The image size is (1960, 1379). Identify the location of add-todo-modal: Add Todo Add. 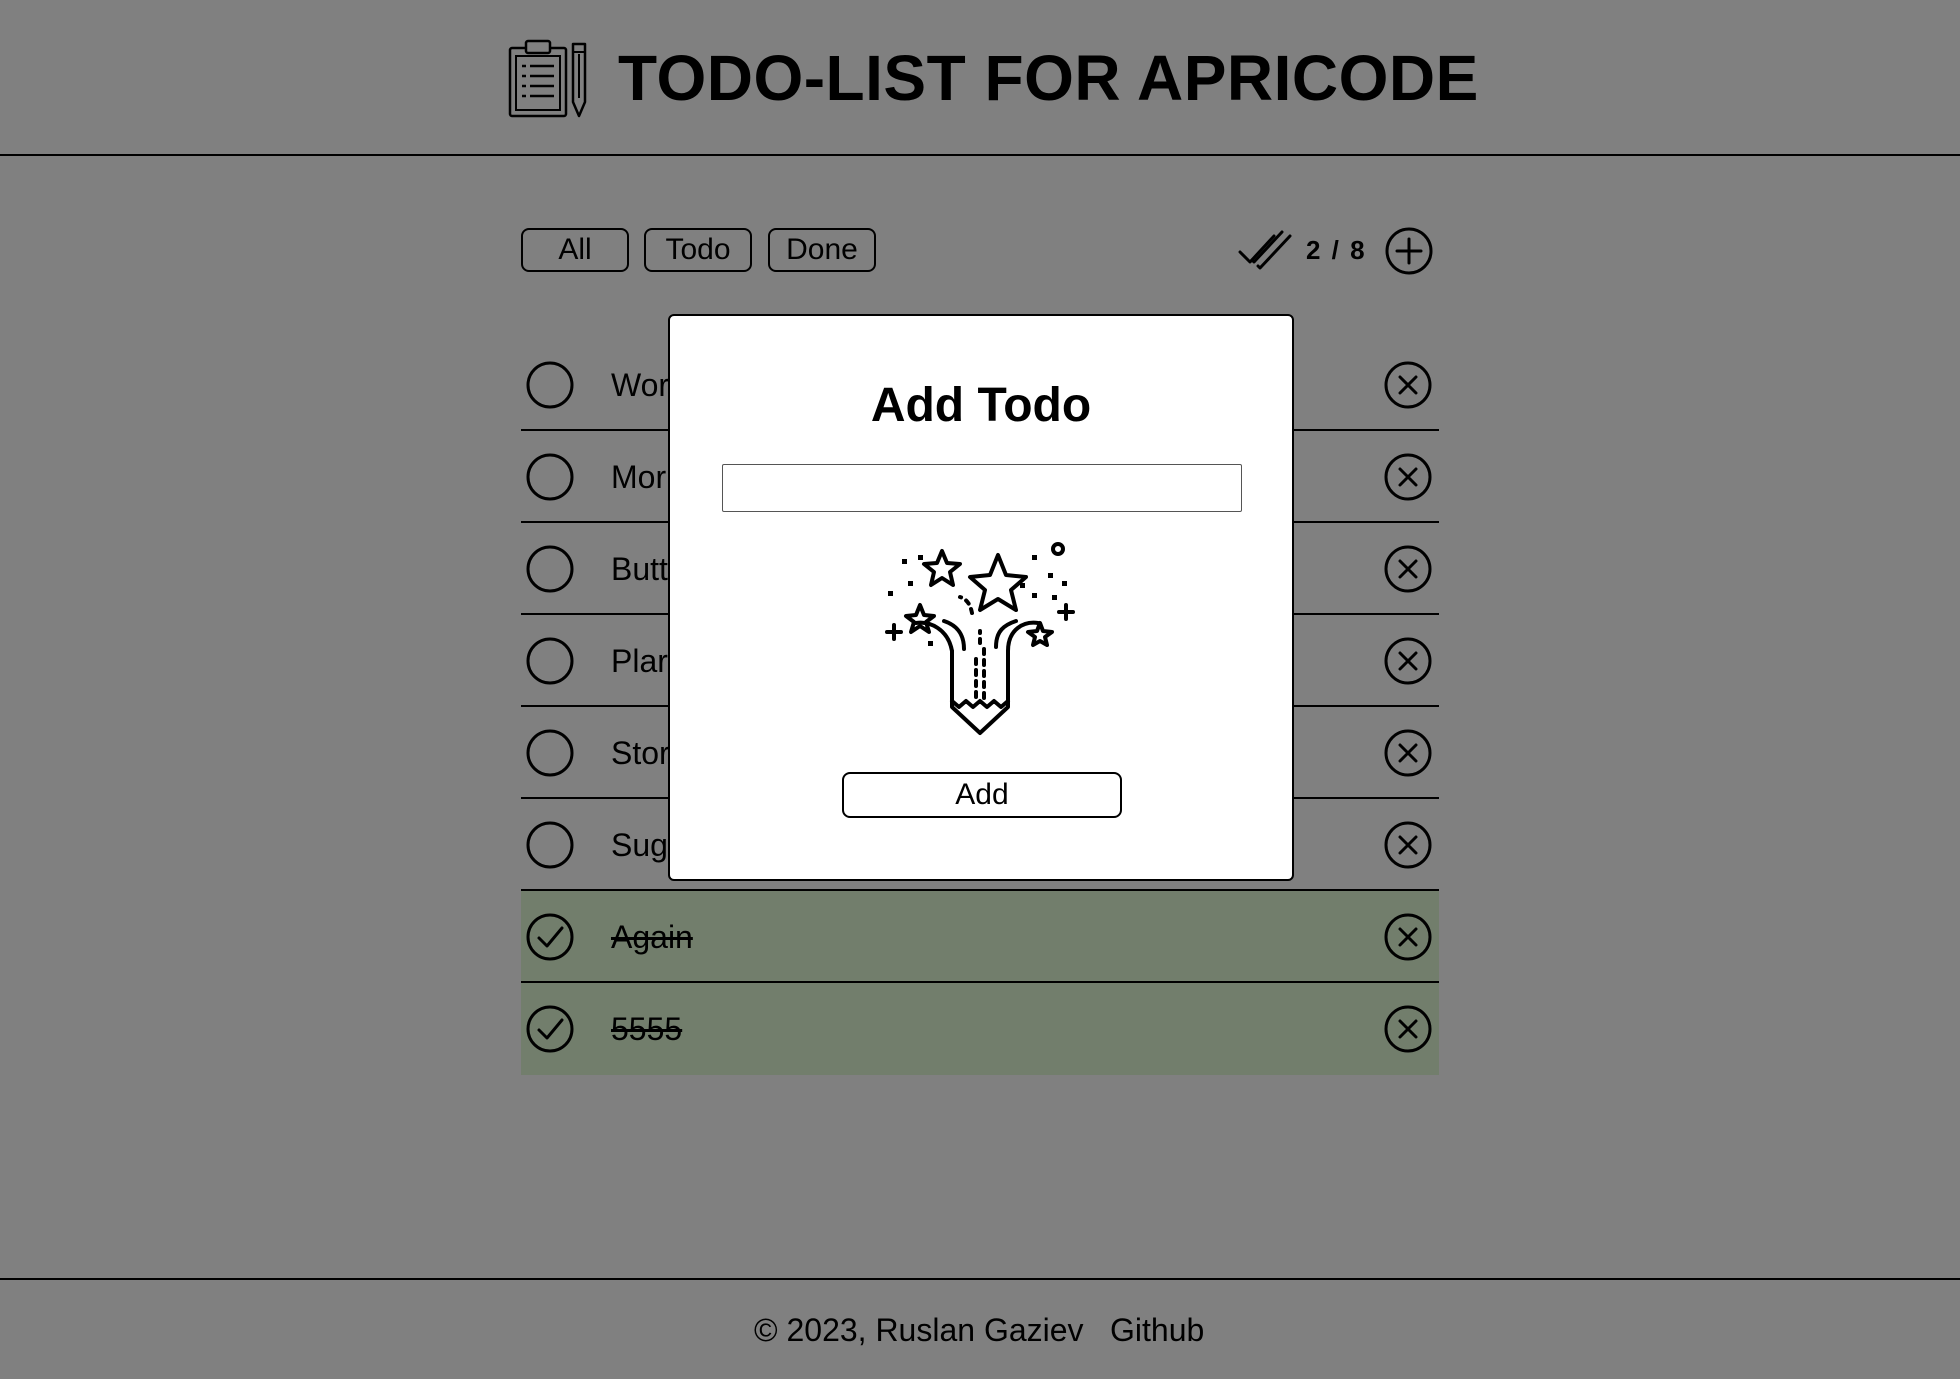
(981, 597).